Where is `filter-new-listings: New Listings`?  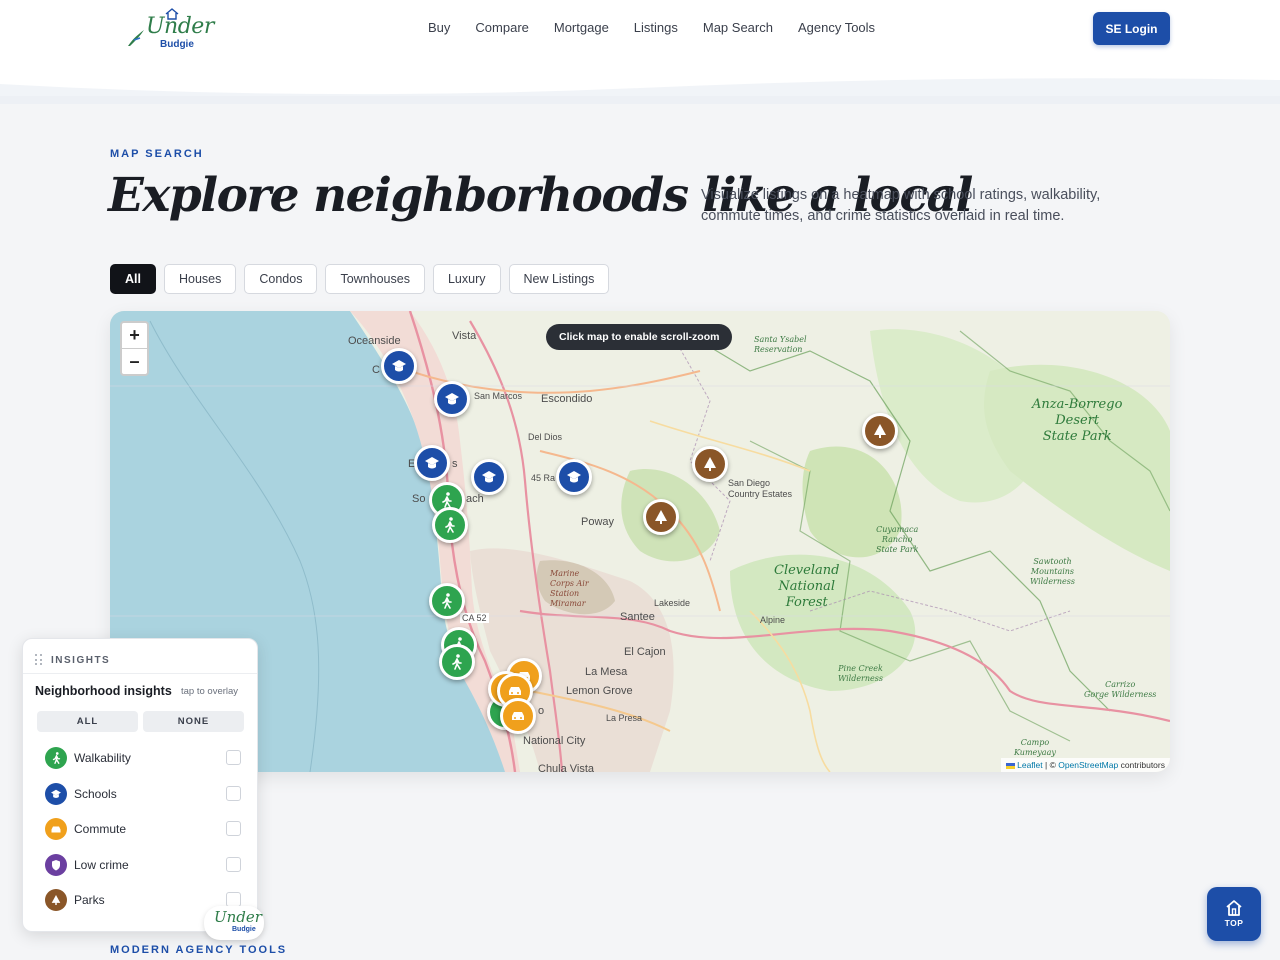
filter-new-listings: New Listings is located at coordinates (559, 279).